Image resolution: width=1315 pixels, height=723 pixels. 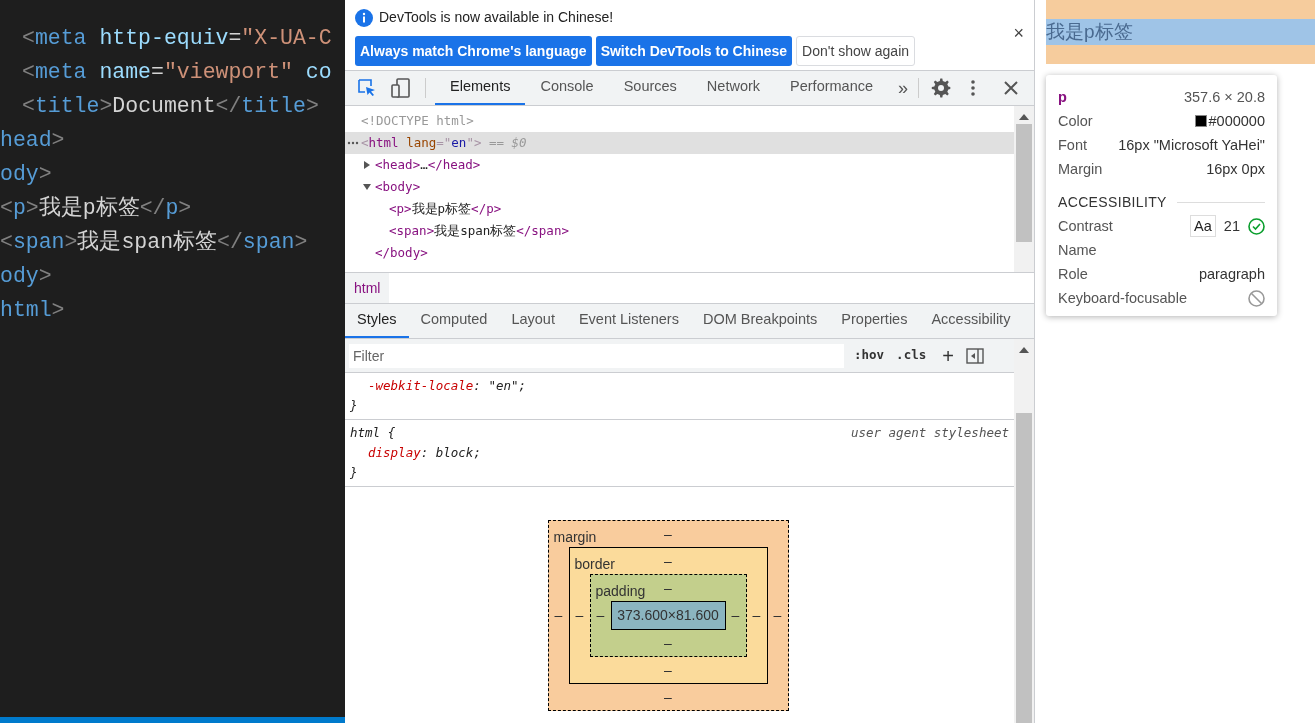 I want to click on node-menu-icon, so click(x=353, y=143).